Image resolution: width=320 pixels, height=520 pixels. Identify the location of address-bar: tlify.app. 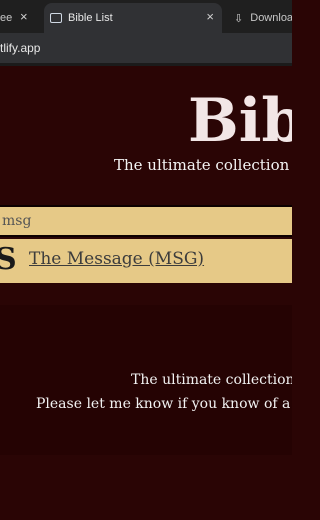
(146, 48).